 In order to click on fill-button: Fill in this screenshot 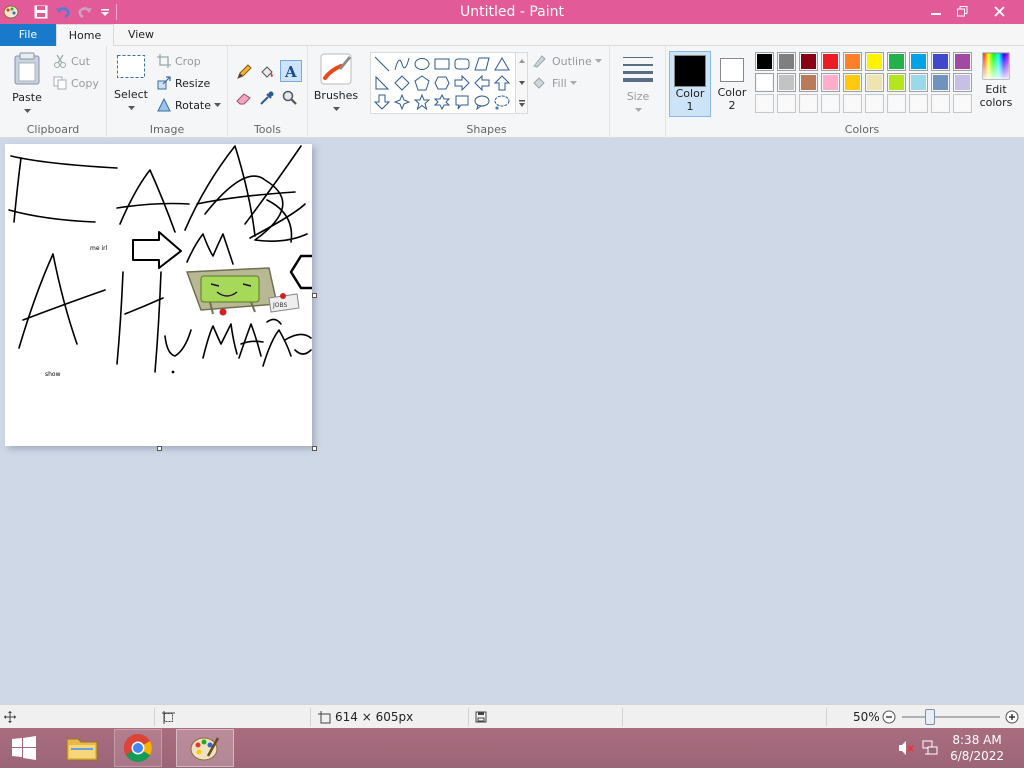, I will do `click(554, 83)`.